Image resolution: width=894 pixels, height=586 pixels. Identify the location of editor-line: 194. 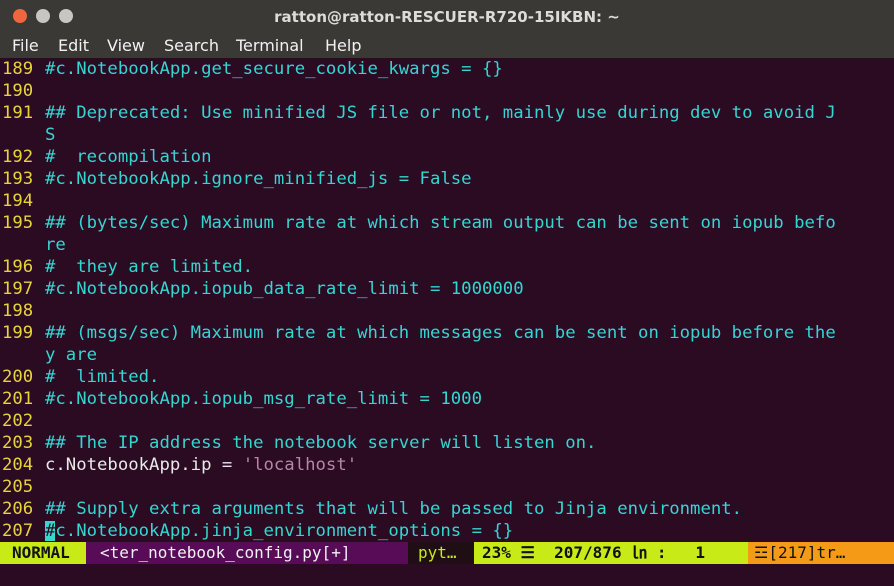
(447, 201).